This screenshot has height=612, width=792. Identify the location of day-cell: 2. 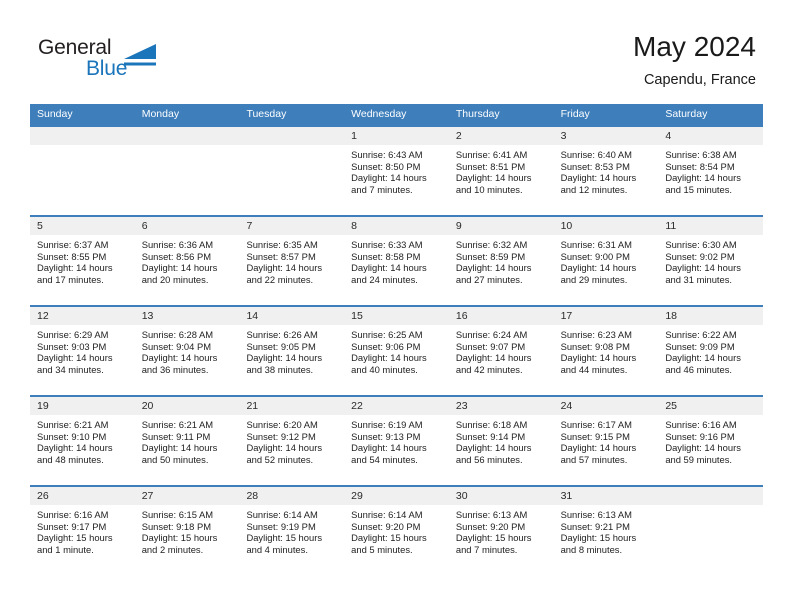
(501, 136).